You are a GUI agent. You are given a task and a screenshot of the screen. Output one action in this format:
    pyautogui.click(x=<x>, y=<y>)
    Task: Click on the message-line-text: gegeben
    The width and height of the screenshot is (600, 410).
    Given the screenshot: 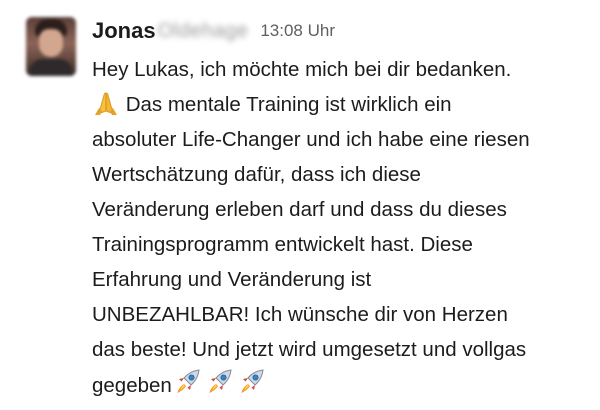 What is the action you would take?
    pyautogui.click(x=132, y=385)
    